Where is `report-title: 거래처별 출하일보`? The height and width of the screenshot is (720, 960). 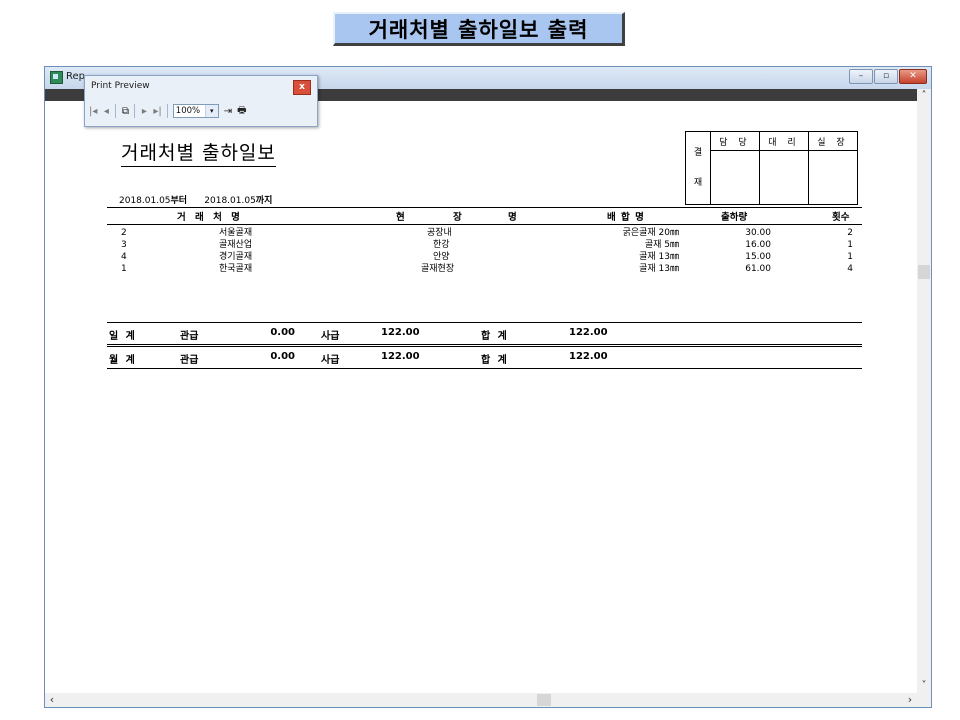
report-title: 거래처별 출하일보 is located at coordinates (198, 152).